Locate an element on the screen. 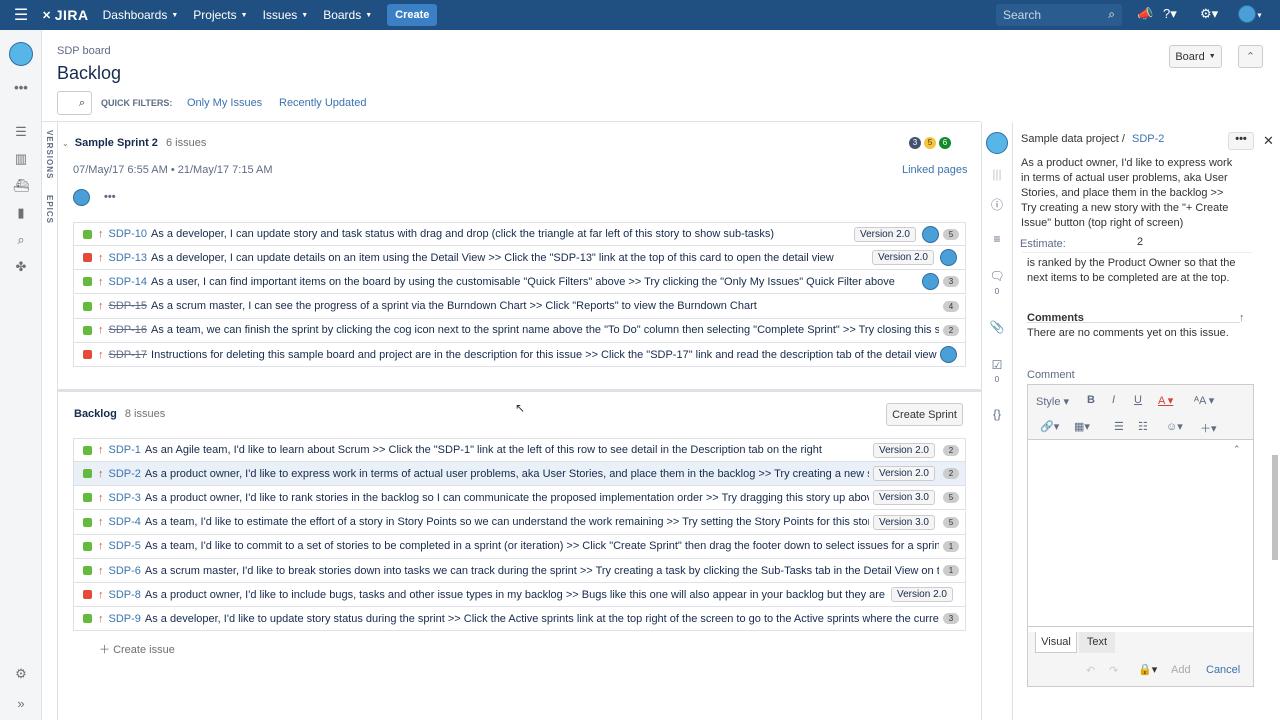  nav-issues: Issues ▼ is located at coordinates (286, 15).